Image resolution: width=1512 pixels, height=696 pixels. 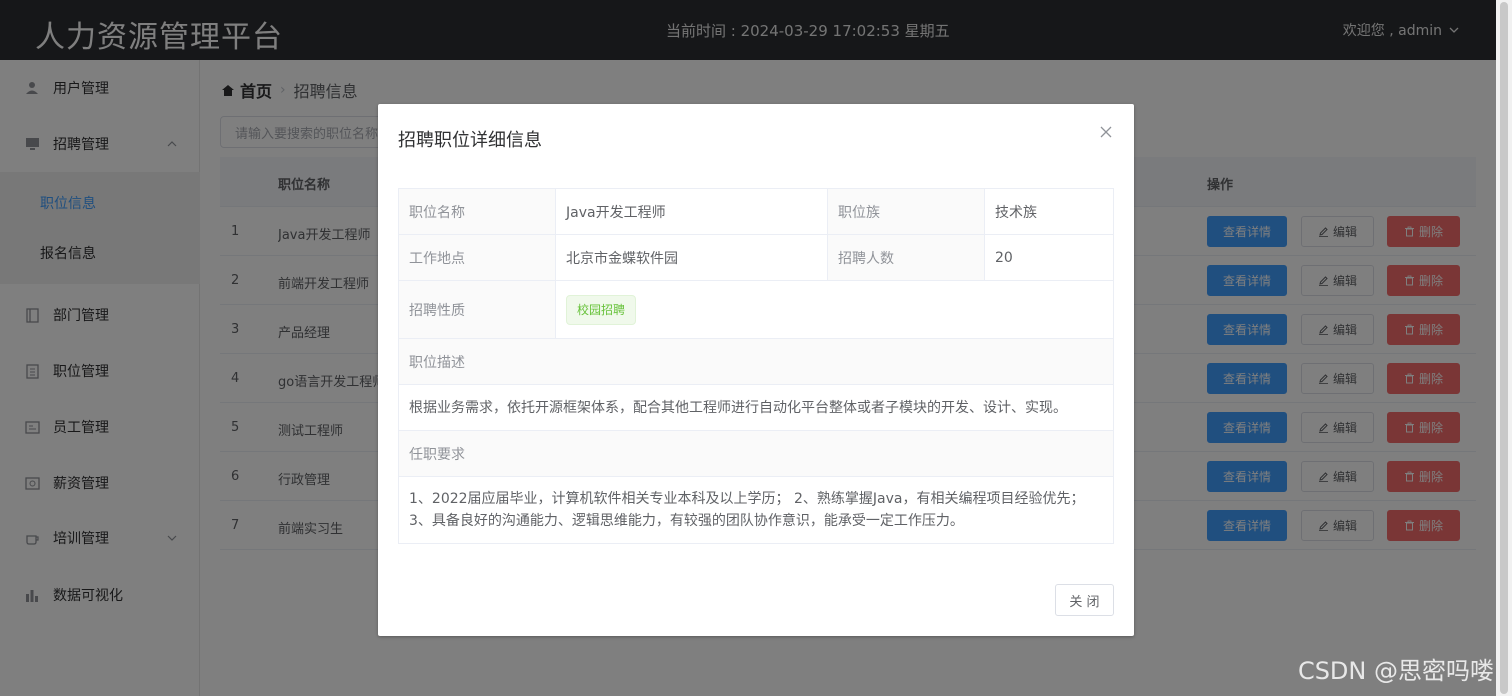 What do you see at coordinates (1395, 671) in the screenshot?
I see `watermark: CSDN @思密吗喽` at bounding box center [1395, 671].